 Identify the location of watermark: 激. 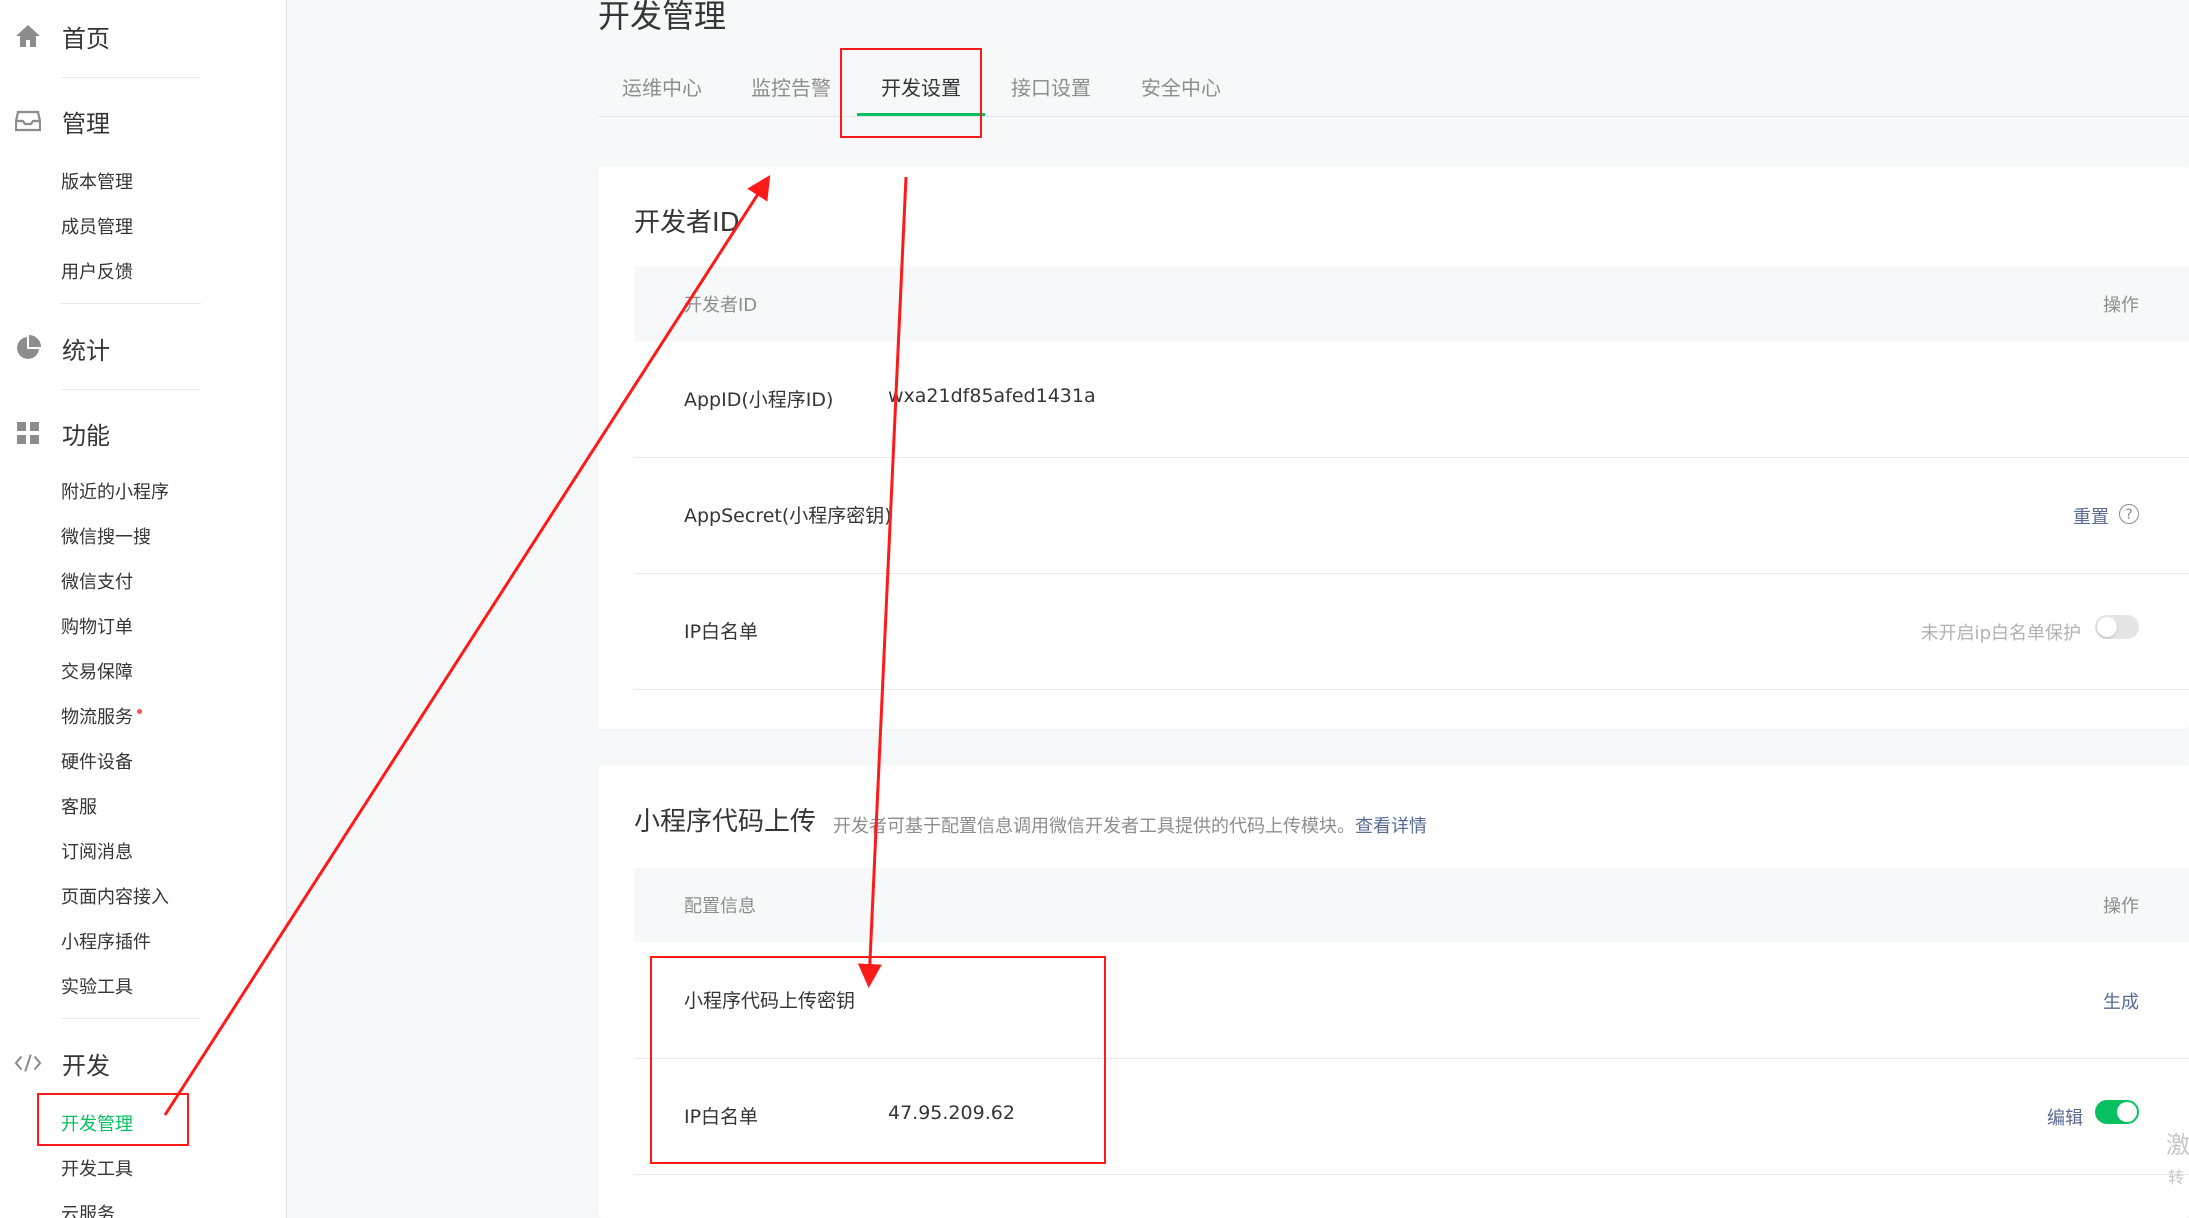
(2177, 1145).